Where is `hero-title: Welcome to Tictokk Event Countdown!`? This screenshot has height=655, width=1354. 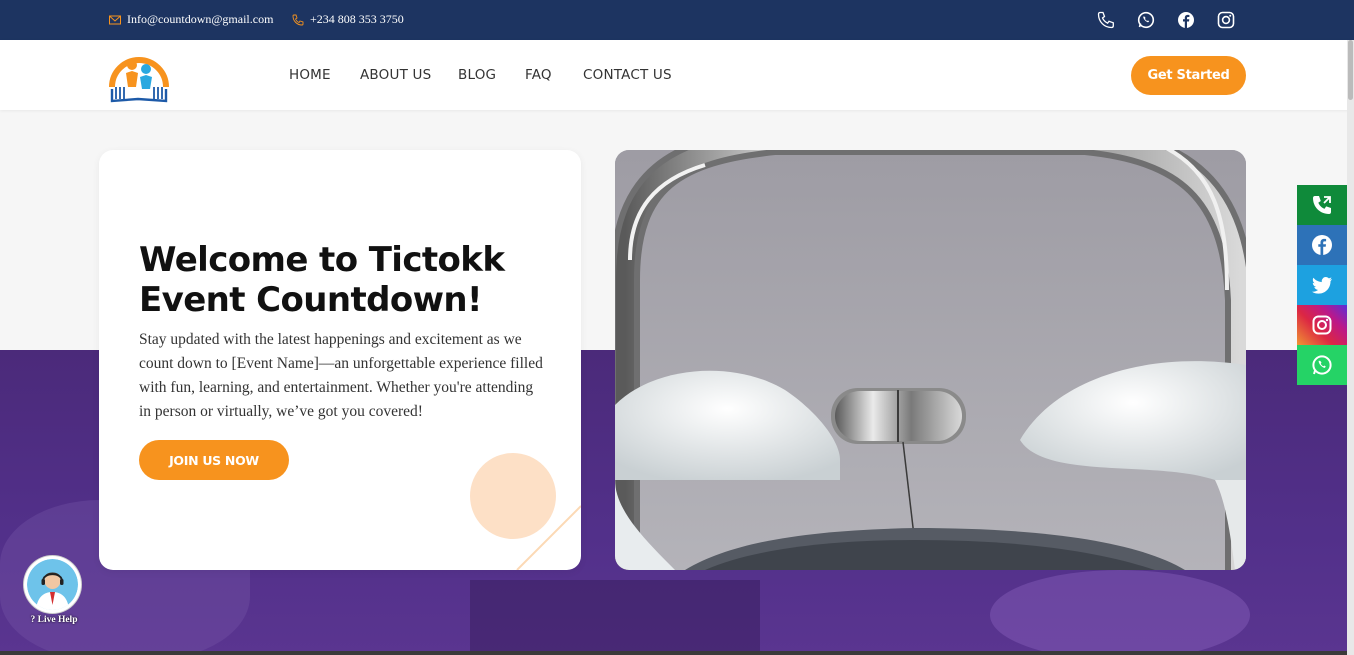 hero-title: Welcome to Tictokk Event Countdown! is located at coordinates (322, 280).